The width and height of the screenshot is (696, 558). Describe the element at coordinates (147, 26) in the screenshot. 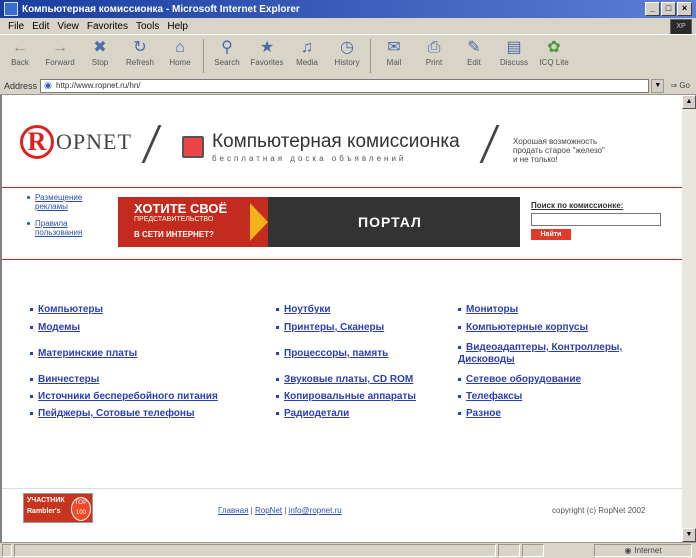

I see `menu-tools: Tools` at that location.